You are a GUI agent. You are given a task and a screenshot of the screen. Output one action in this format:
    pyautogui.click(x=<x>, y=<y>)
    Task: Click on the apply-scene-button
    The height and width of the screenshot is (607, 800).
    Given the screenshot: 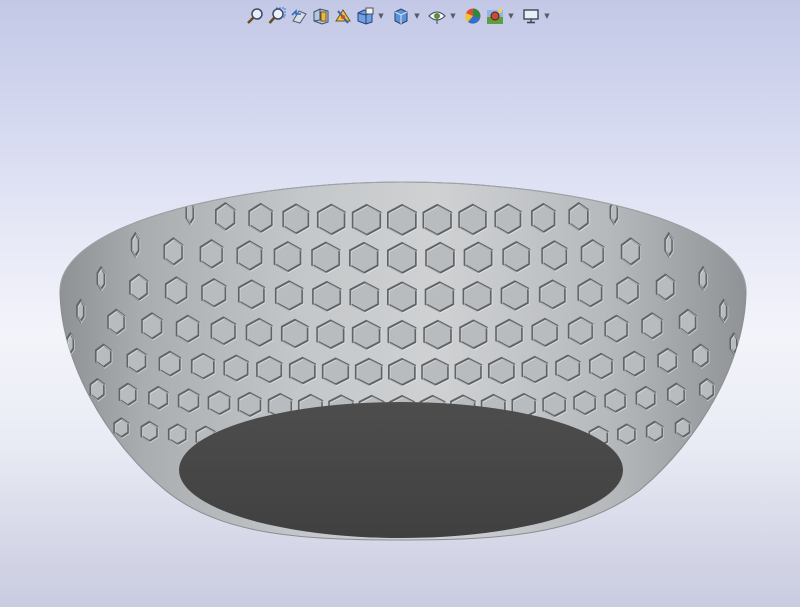 What is the action you would take?
    pyautogui.click(x=495, y=16)
    